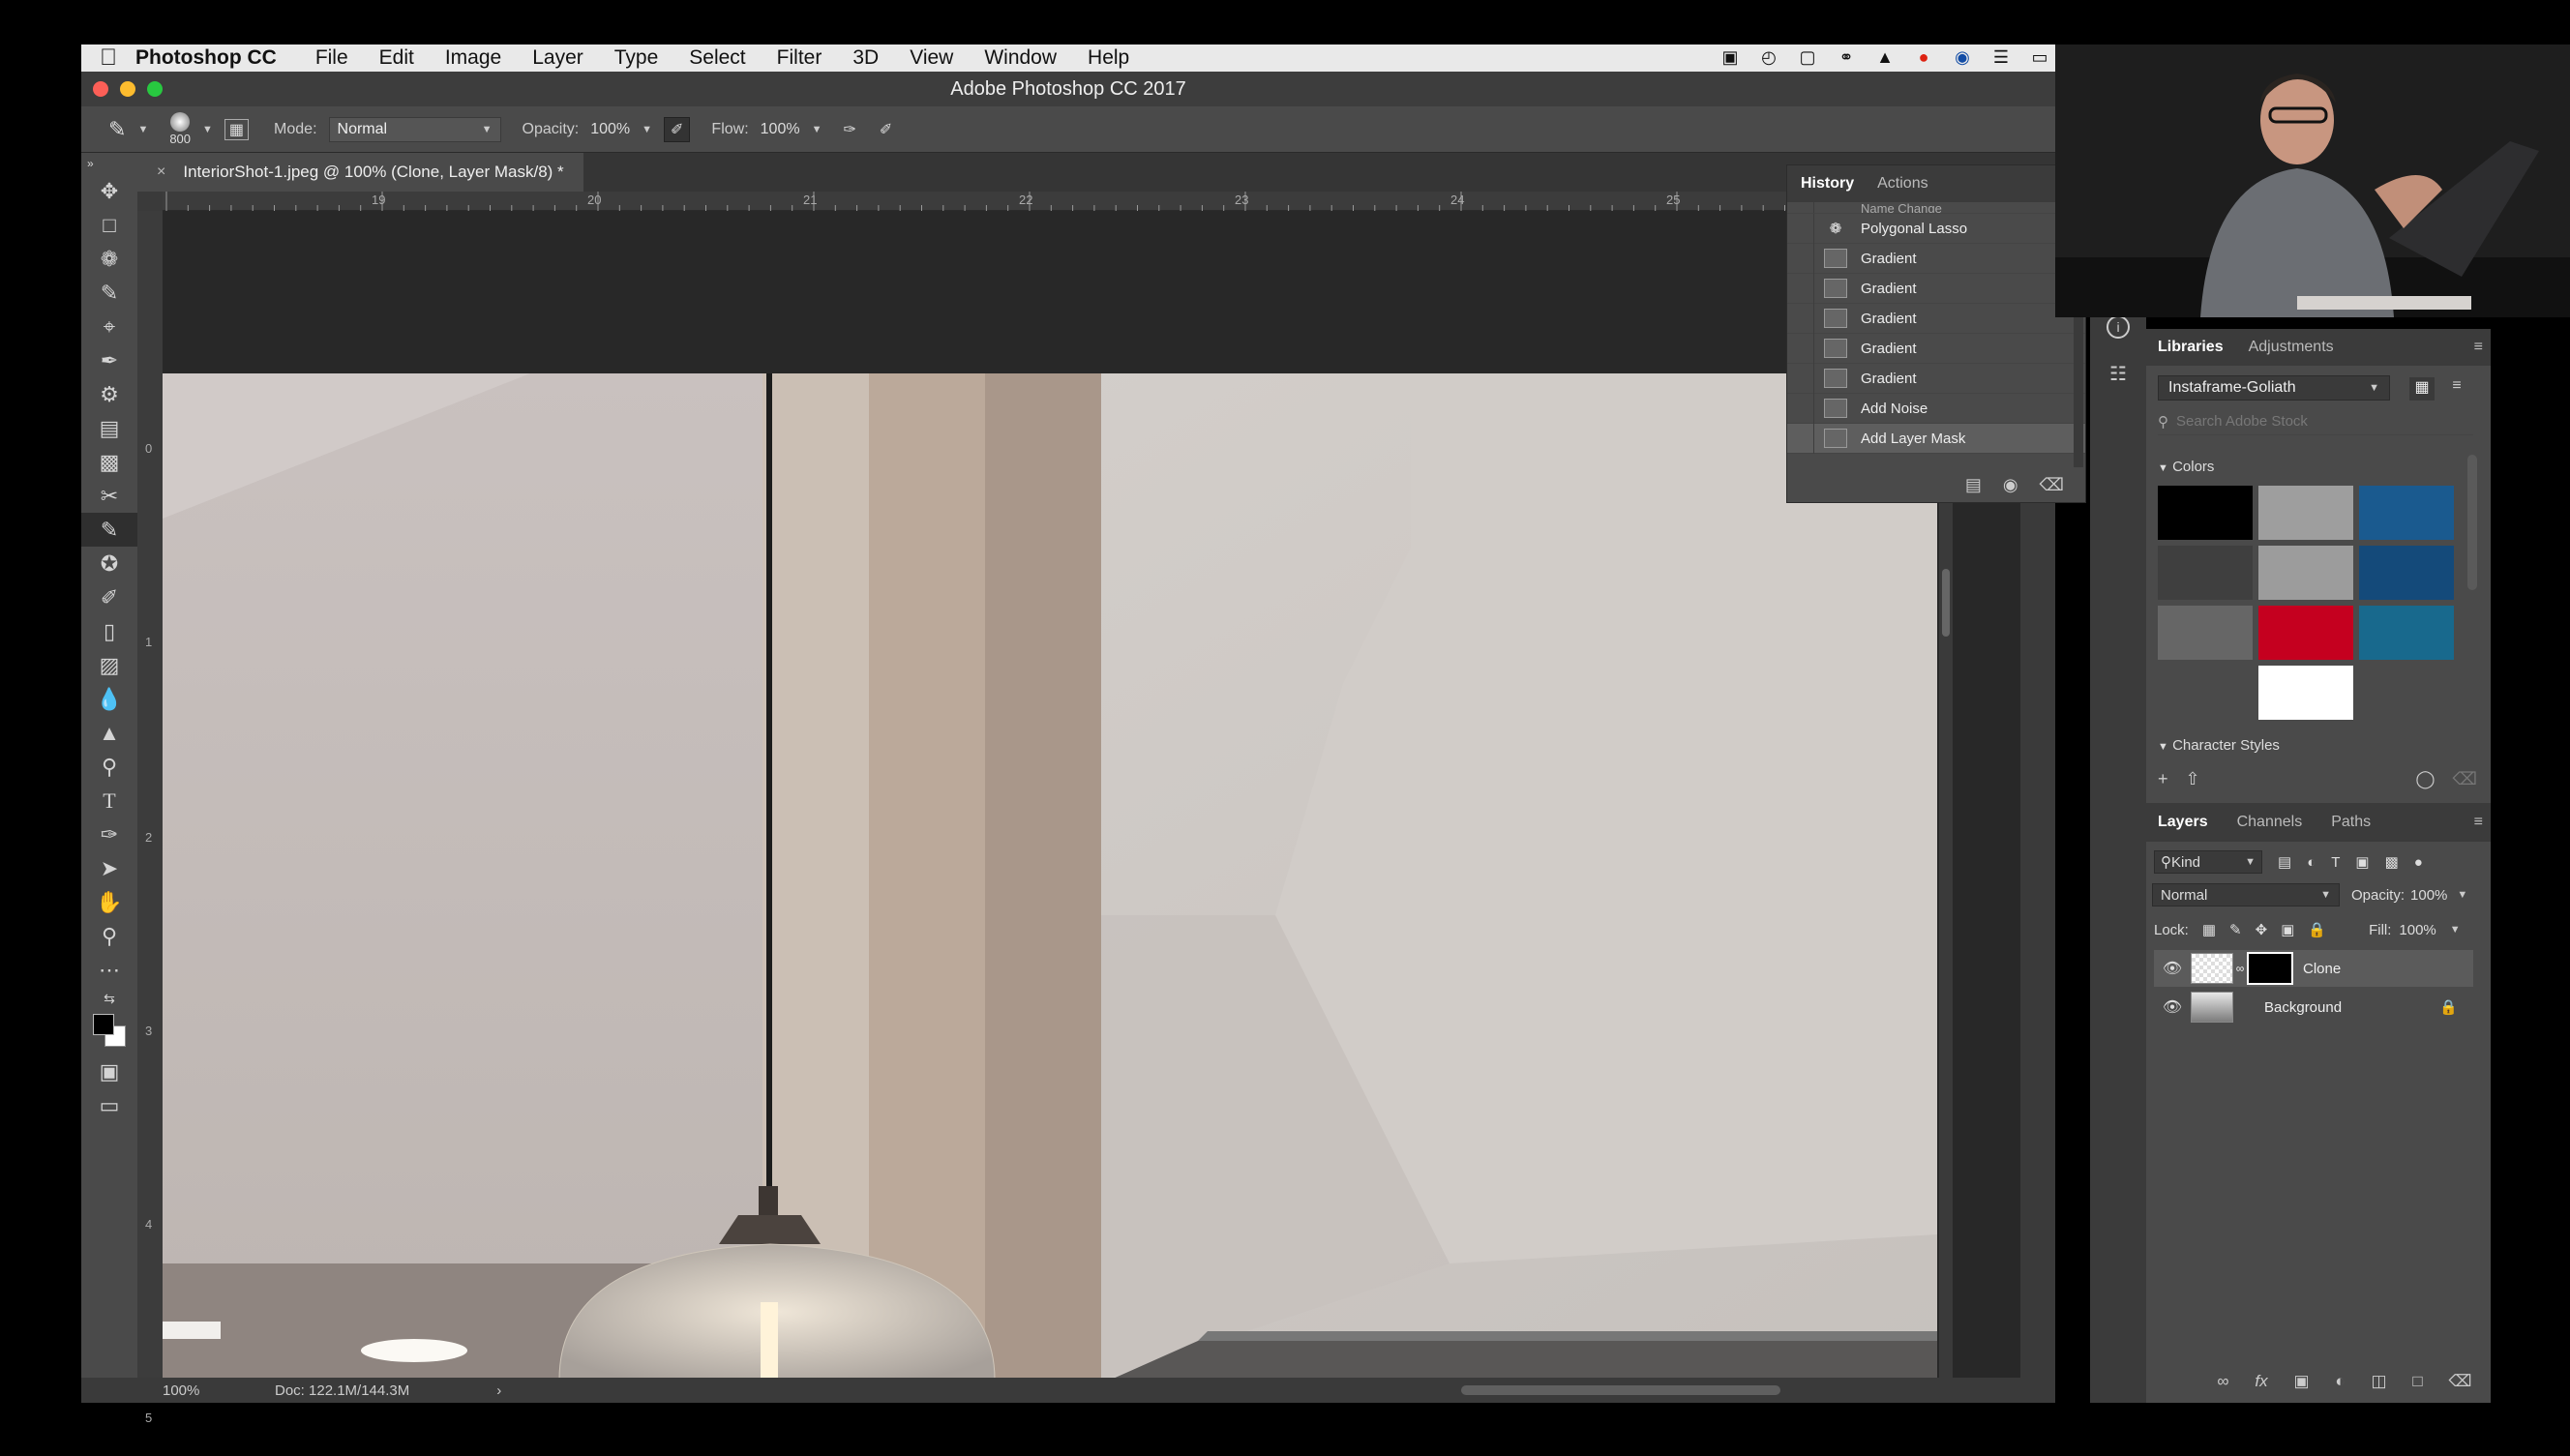 Image resolution: width=2570 pixels, height=1456 pixels. I want to click on menu-select: Select, so click(717, 58).